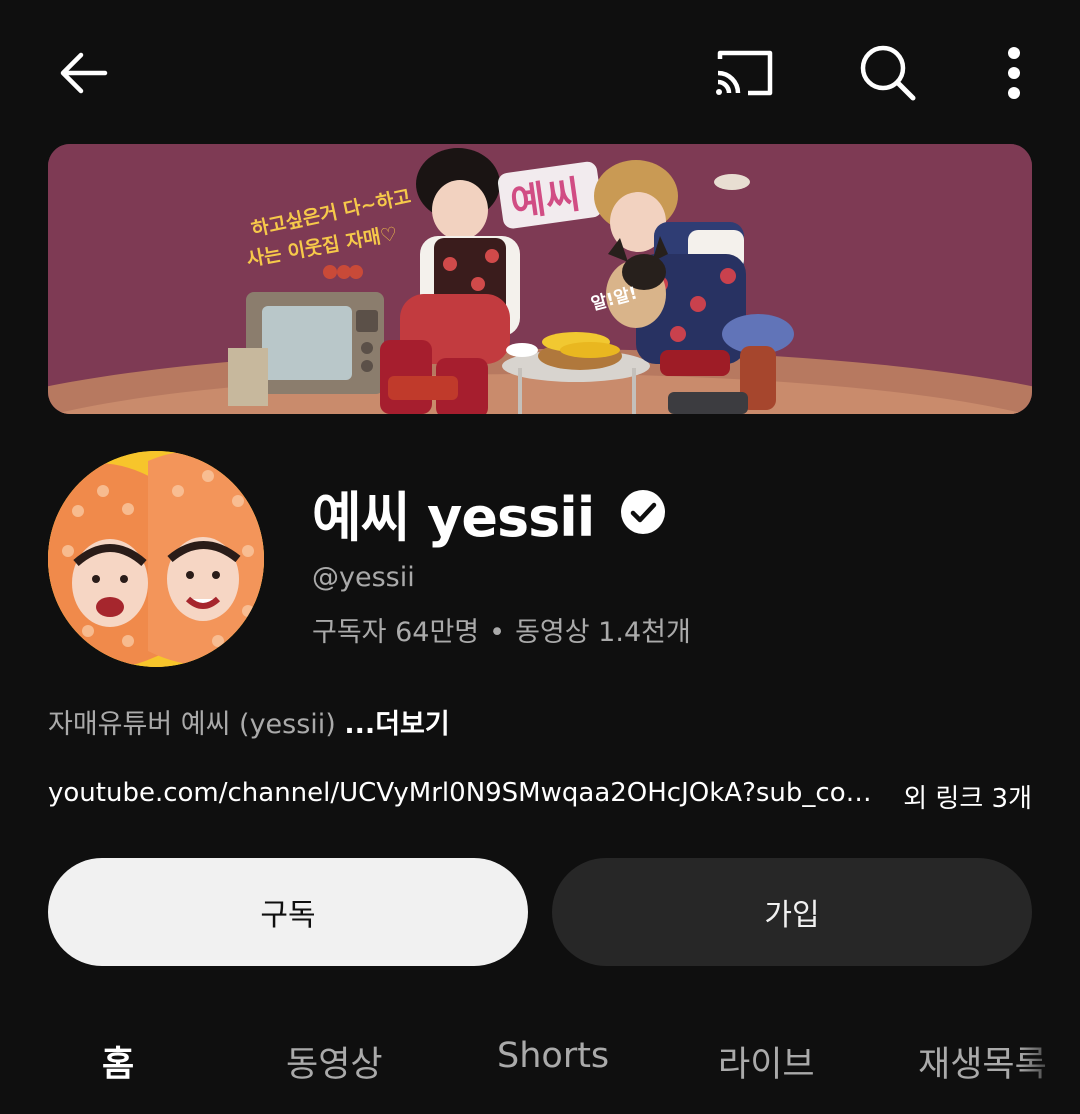 This screenshot has height=1114, width=1080. I want to click on more-options-button, so click(1014, 73).